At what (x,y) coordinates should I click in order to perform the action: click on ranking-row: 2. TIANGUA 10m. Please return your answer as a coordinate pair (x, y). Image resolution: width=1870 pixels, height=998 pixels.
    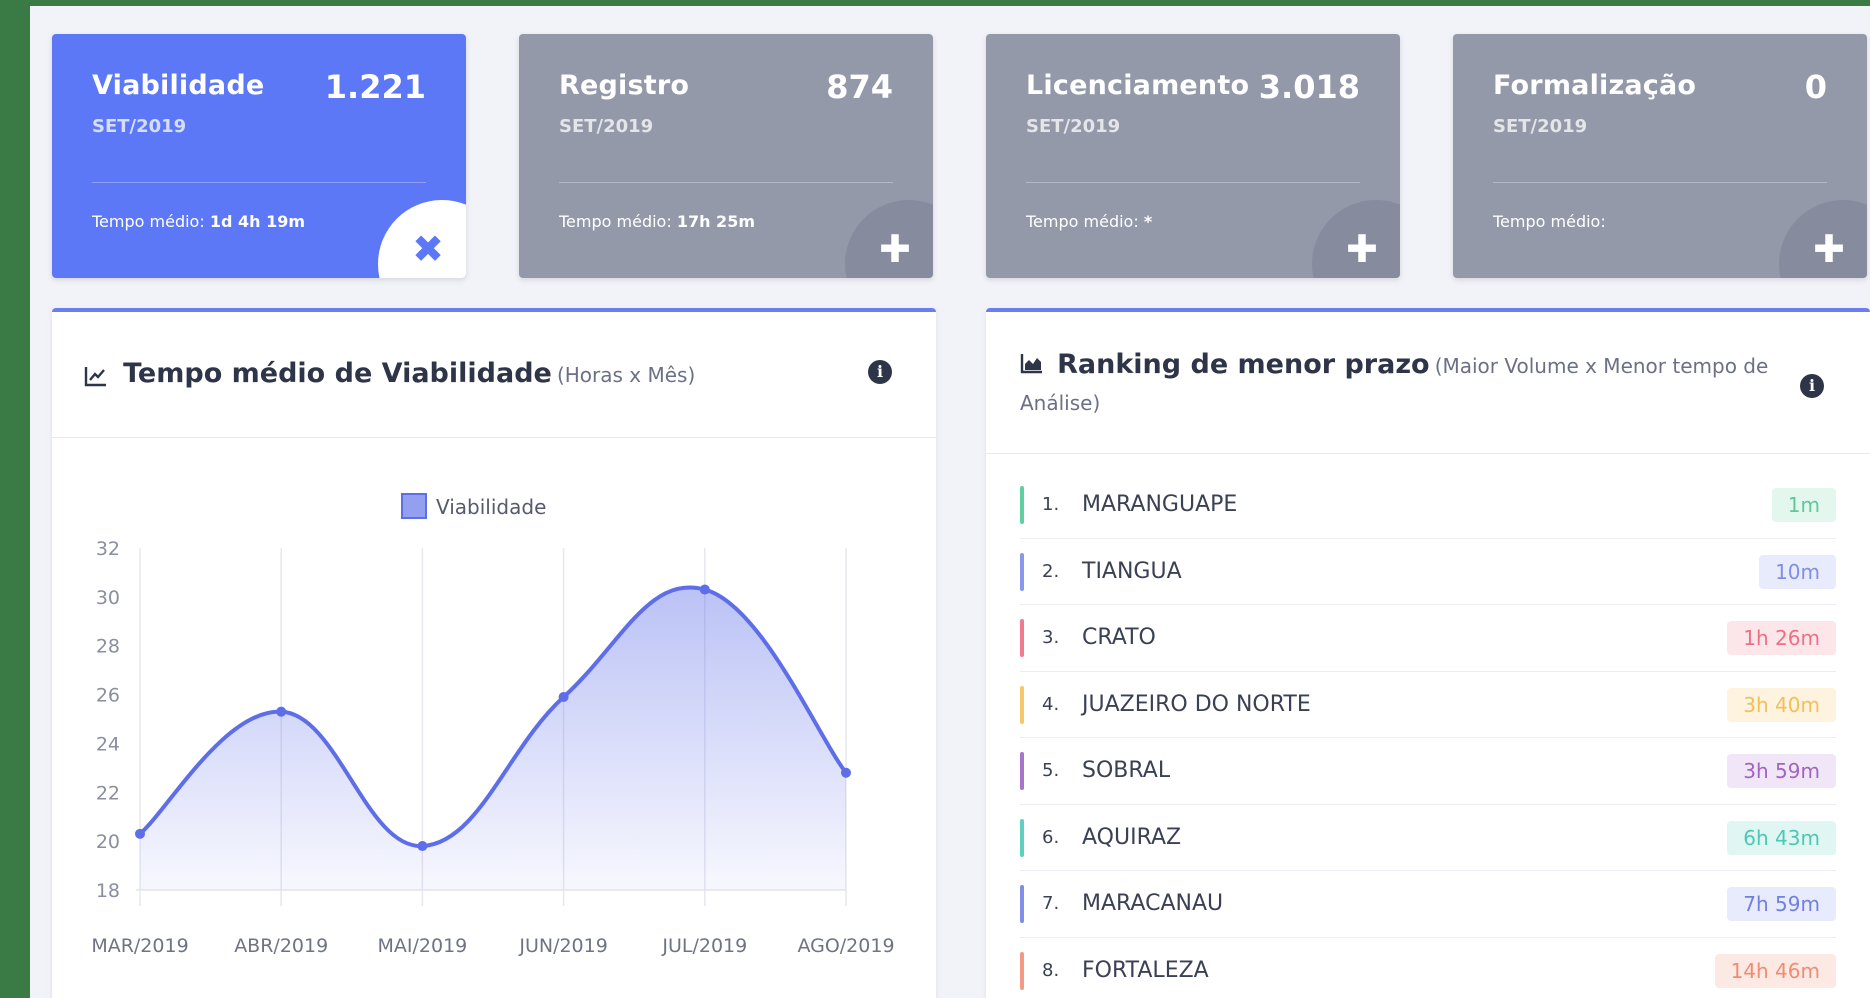
    Looking at the image, I should click on (1428, 572).